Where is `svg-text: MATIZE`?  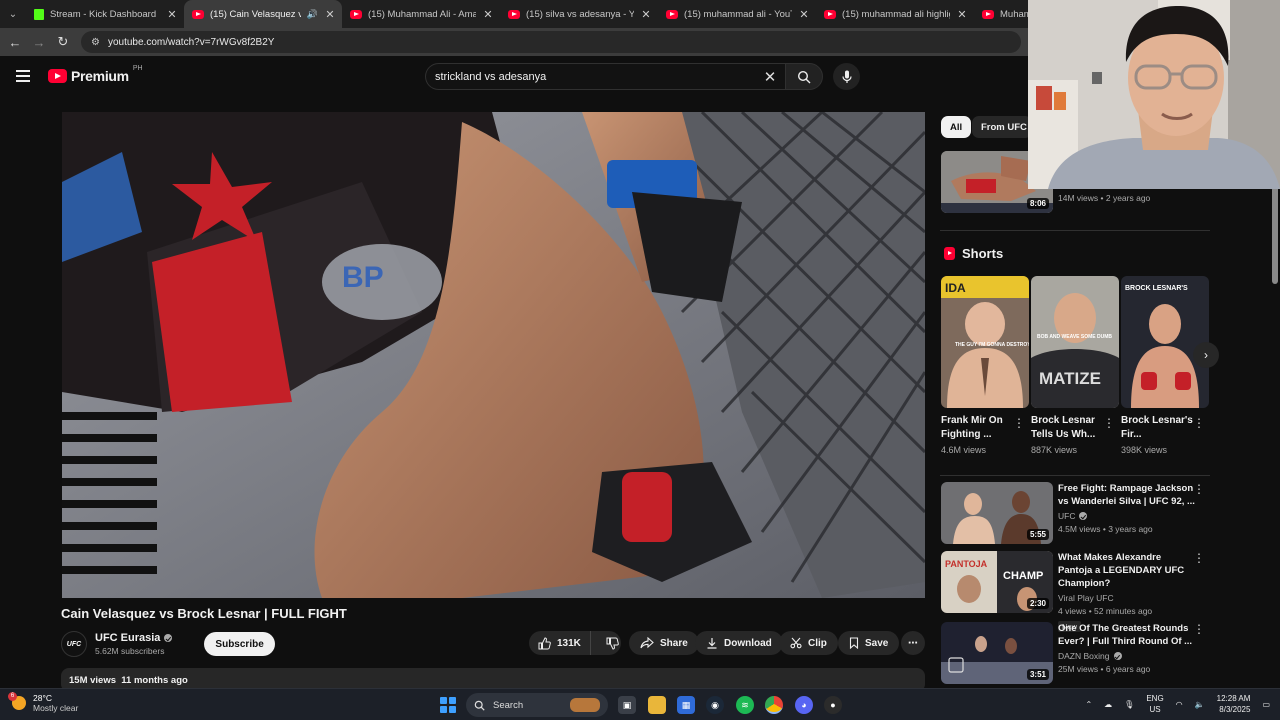 svg-text: MATIZE is located at coordinates (1070, 378).